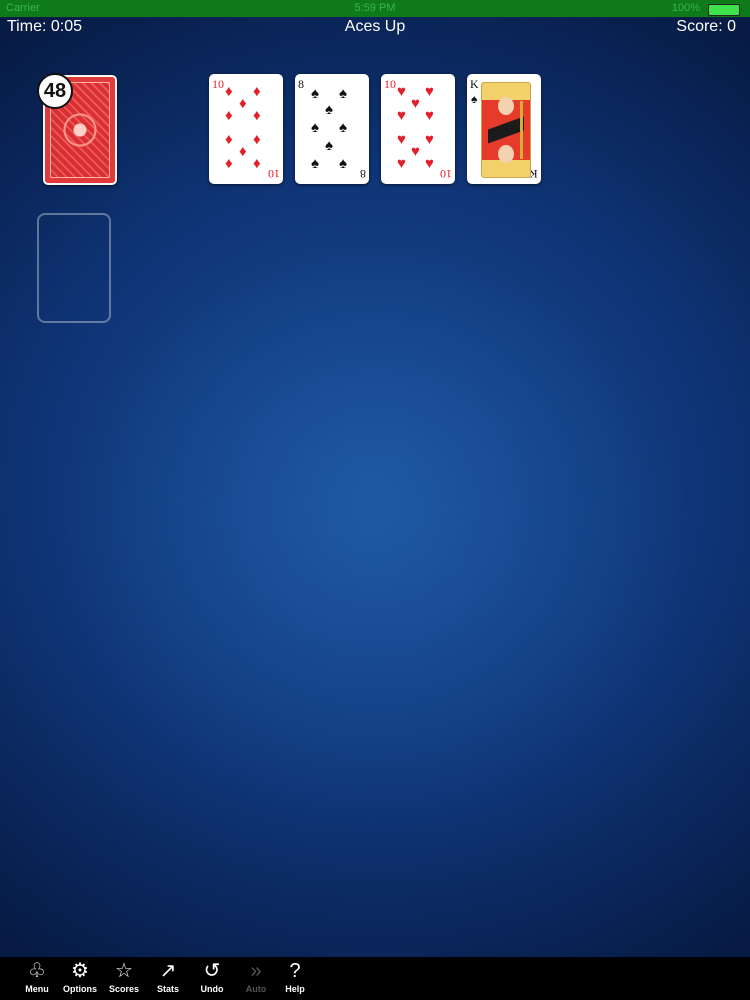 This screenshot has width=750, height=1000. I want to click on stats-button: ↗ Stats, so click(168, 979).